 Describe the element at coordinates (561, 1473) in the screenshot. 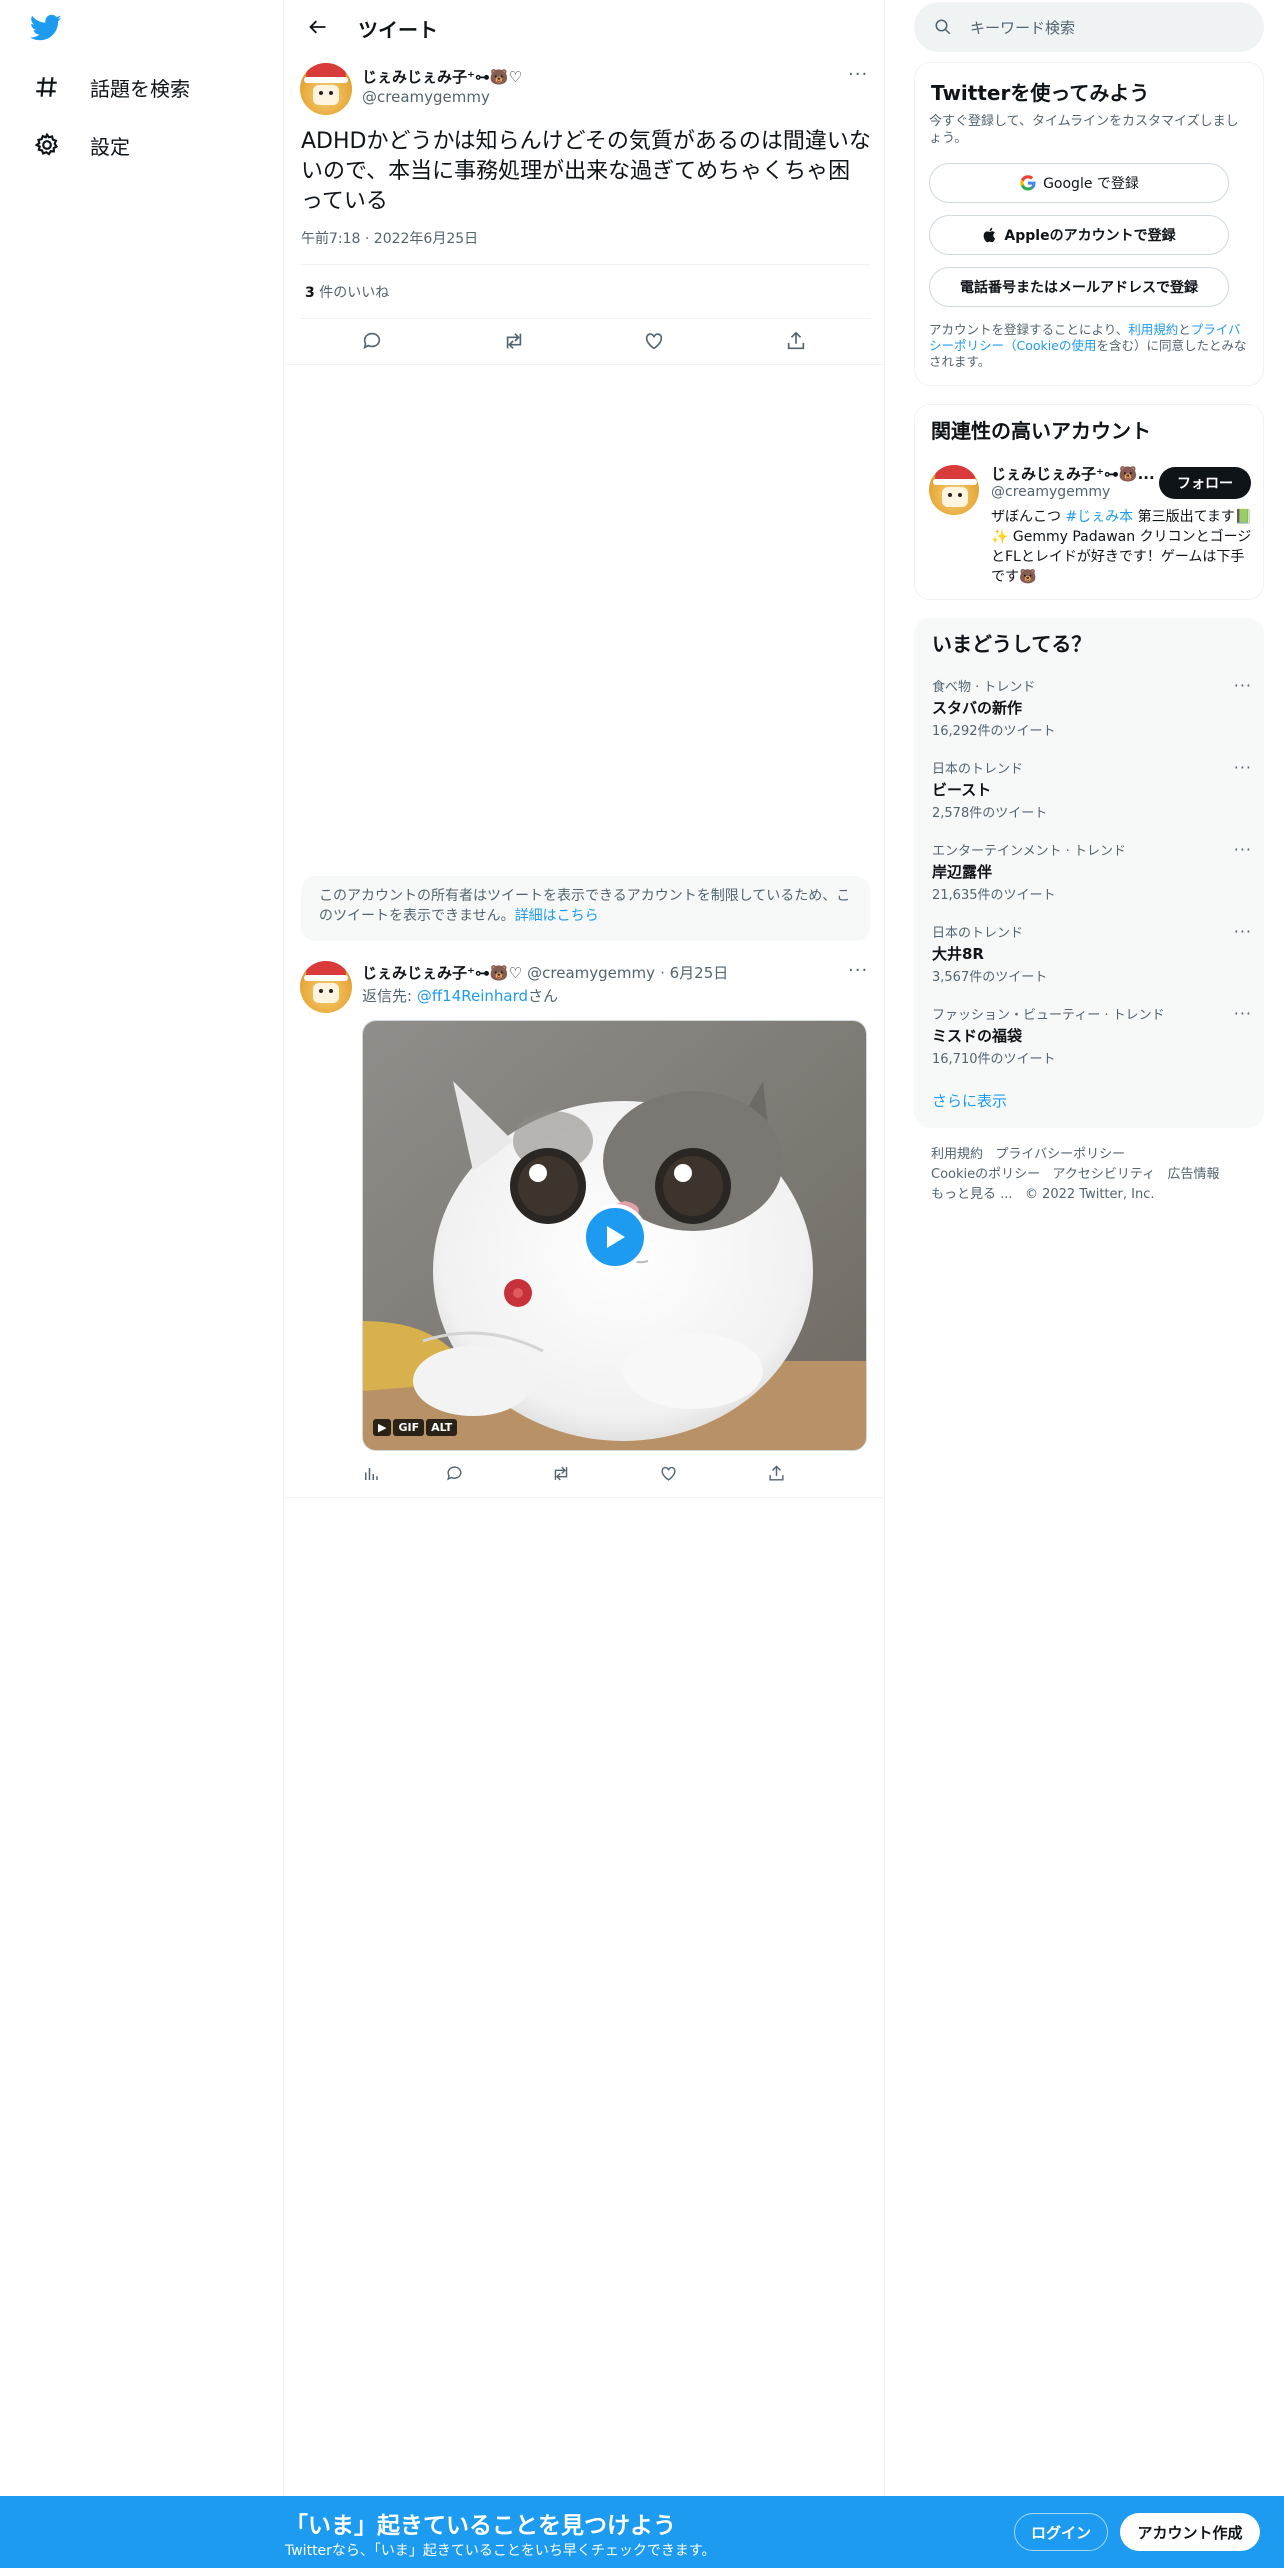

I see `reply-retweet-icon` at that location.